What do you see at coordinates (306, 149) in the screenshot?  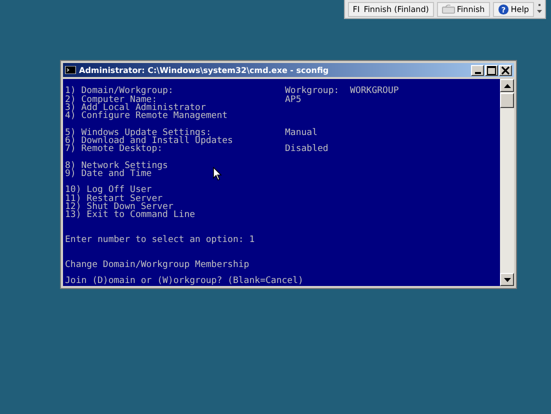 I see `console-value: Disabled` at bounding box center [306, 149].